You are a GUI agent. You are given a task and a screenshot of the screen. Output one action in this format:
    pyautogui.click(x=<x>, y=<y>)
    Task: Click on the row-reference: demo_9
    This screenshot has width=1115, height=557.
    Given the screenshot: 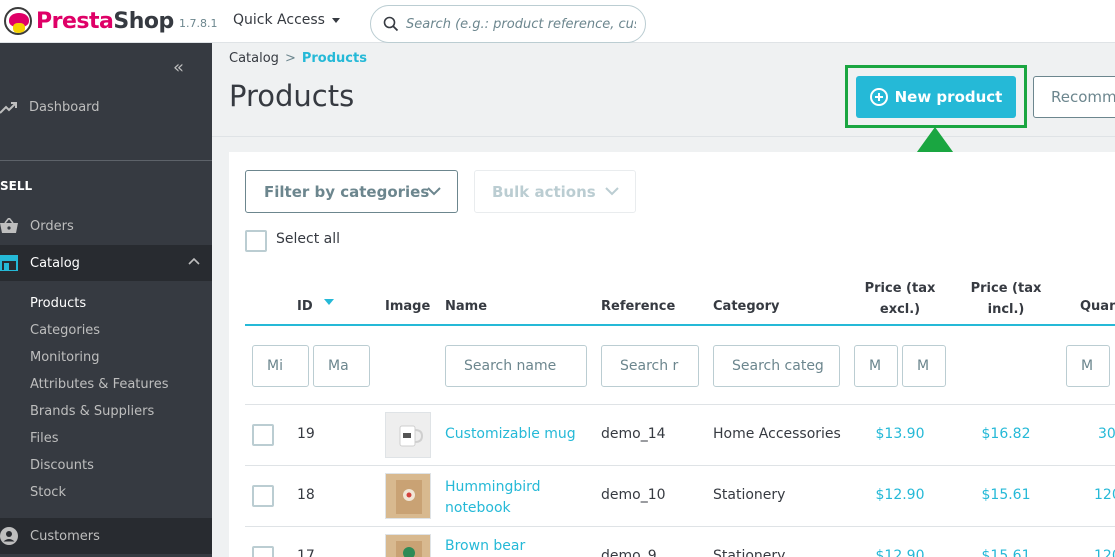 What is the action you would take?
    pyautogui.click(x=629, y=552)
    